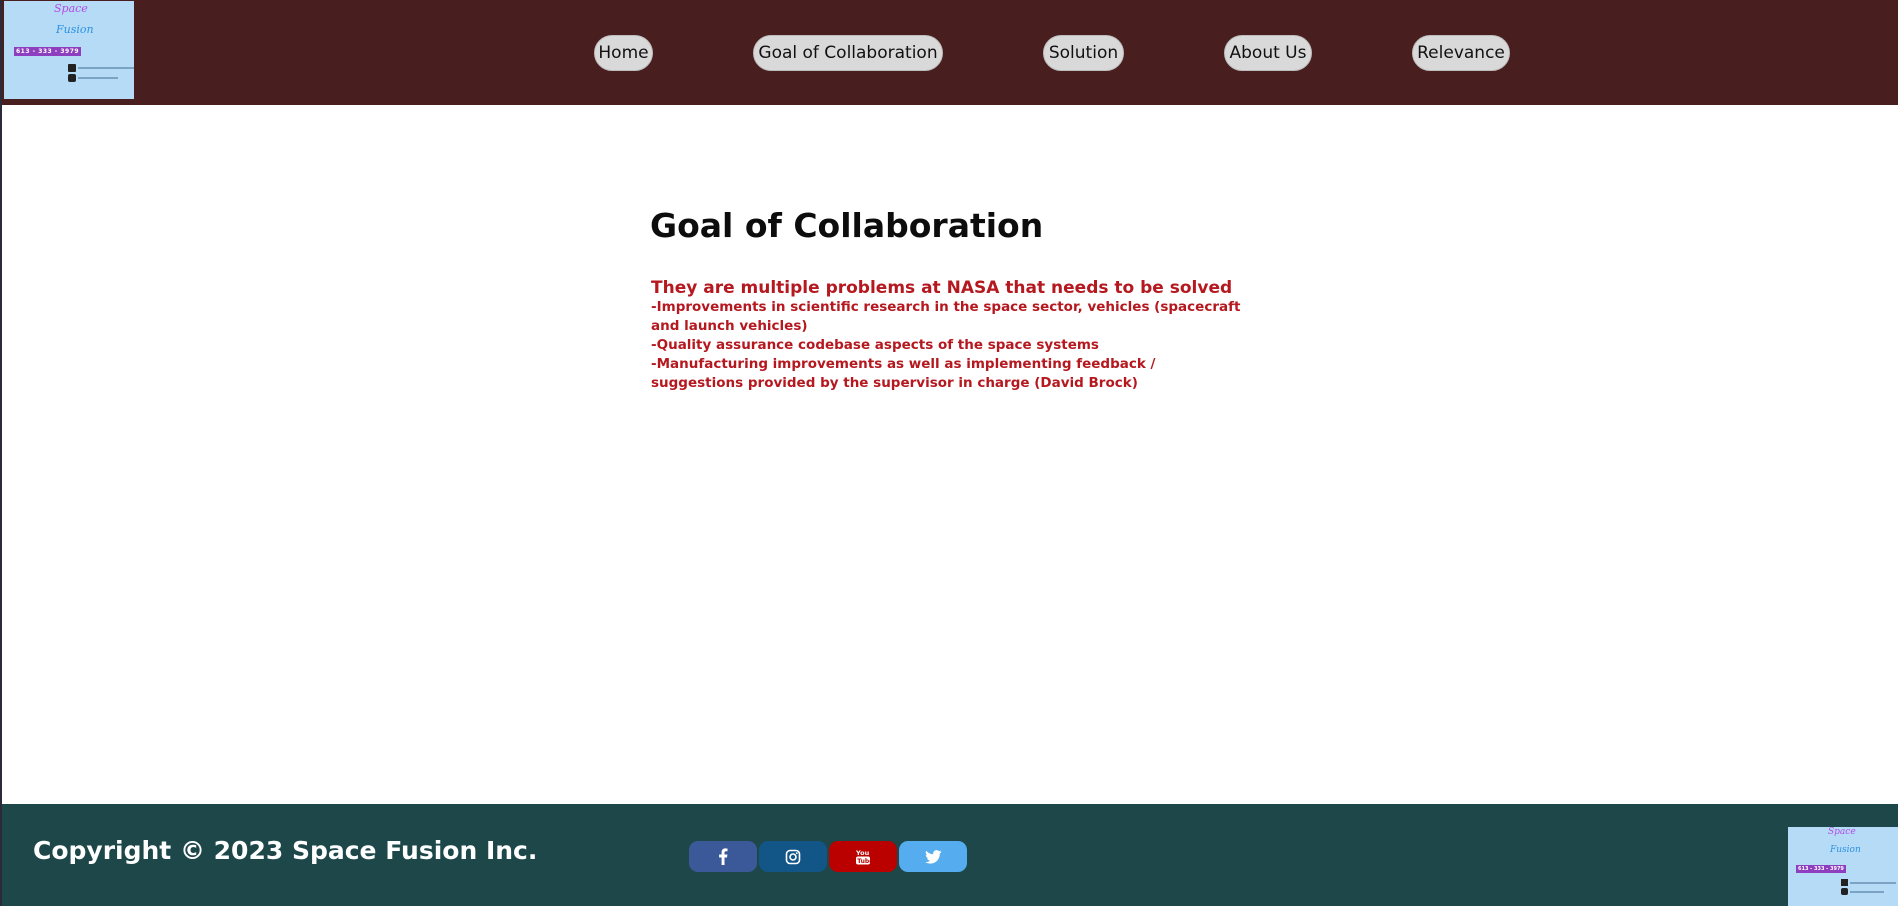 The height and width of the screenshot is (906, 1898). Describe the element at coordinates (1083, 53) in the screenshot. I see `nav-solution: Solution` at that location.